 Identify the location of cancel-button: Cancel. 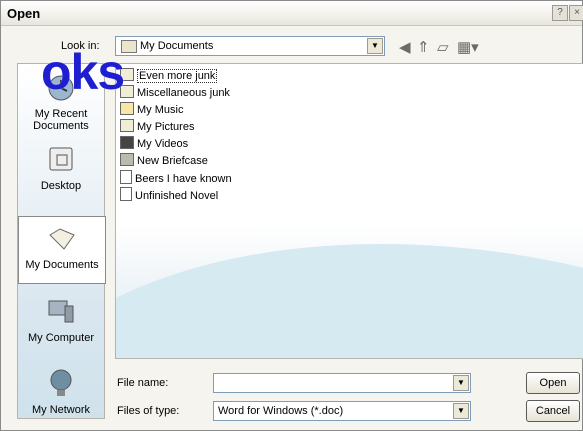
(553, 411).